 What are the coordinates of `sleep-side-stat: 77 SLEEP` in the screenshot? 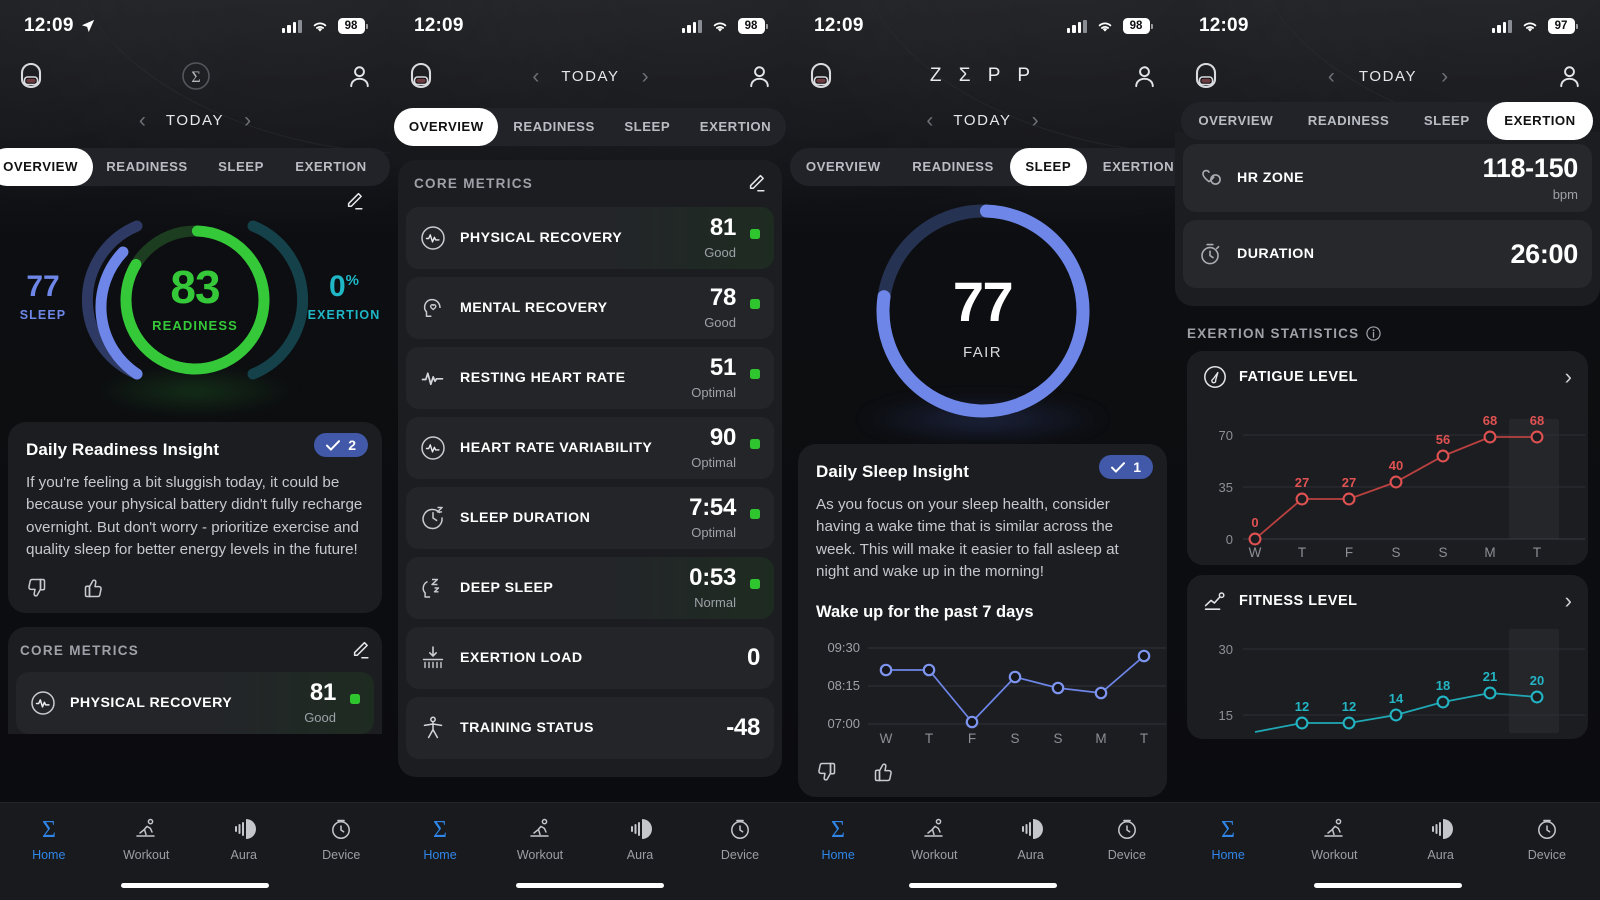 It's located at (43, 297).